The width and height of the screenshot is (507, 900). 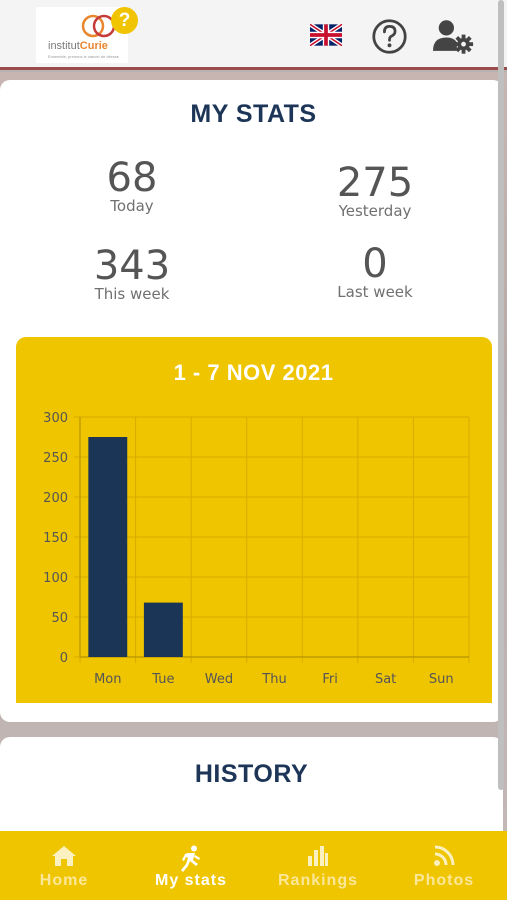 I want to click on x-tick-label-sat: Sat, so click(x=385, y=679).